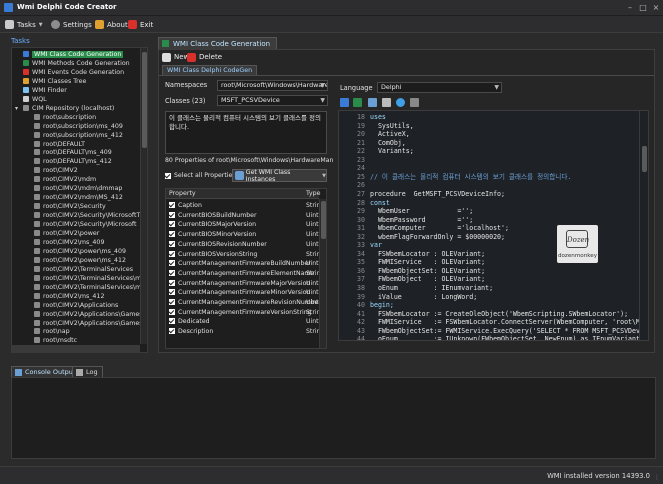 This screenshot has width=663, height=484. I want to click on tree-item-namespace: root\CIMV2\power, so click(66, 233).